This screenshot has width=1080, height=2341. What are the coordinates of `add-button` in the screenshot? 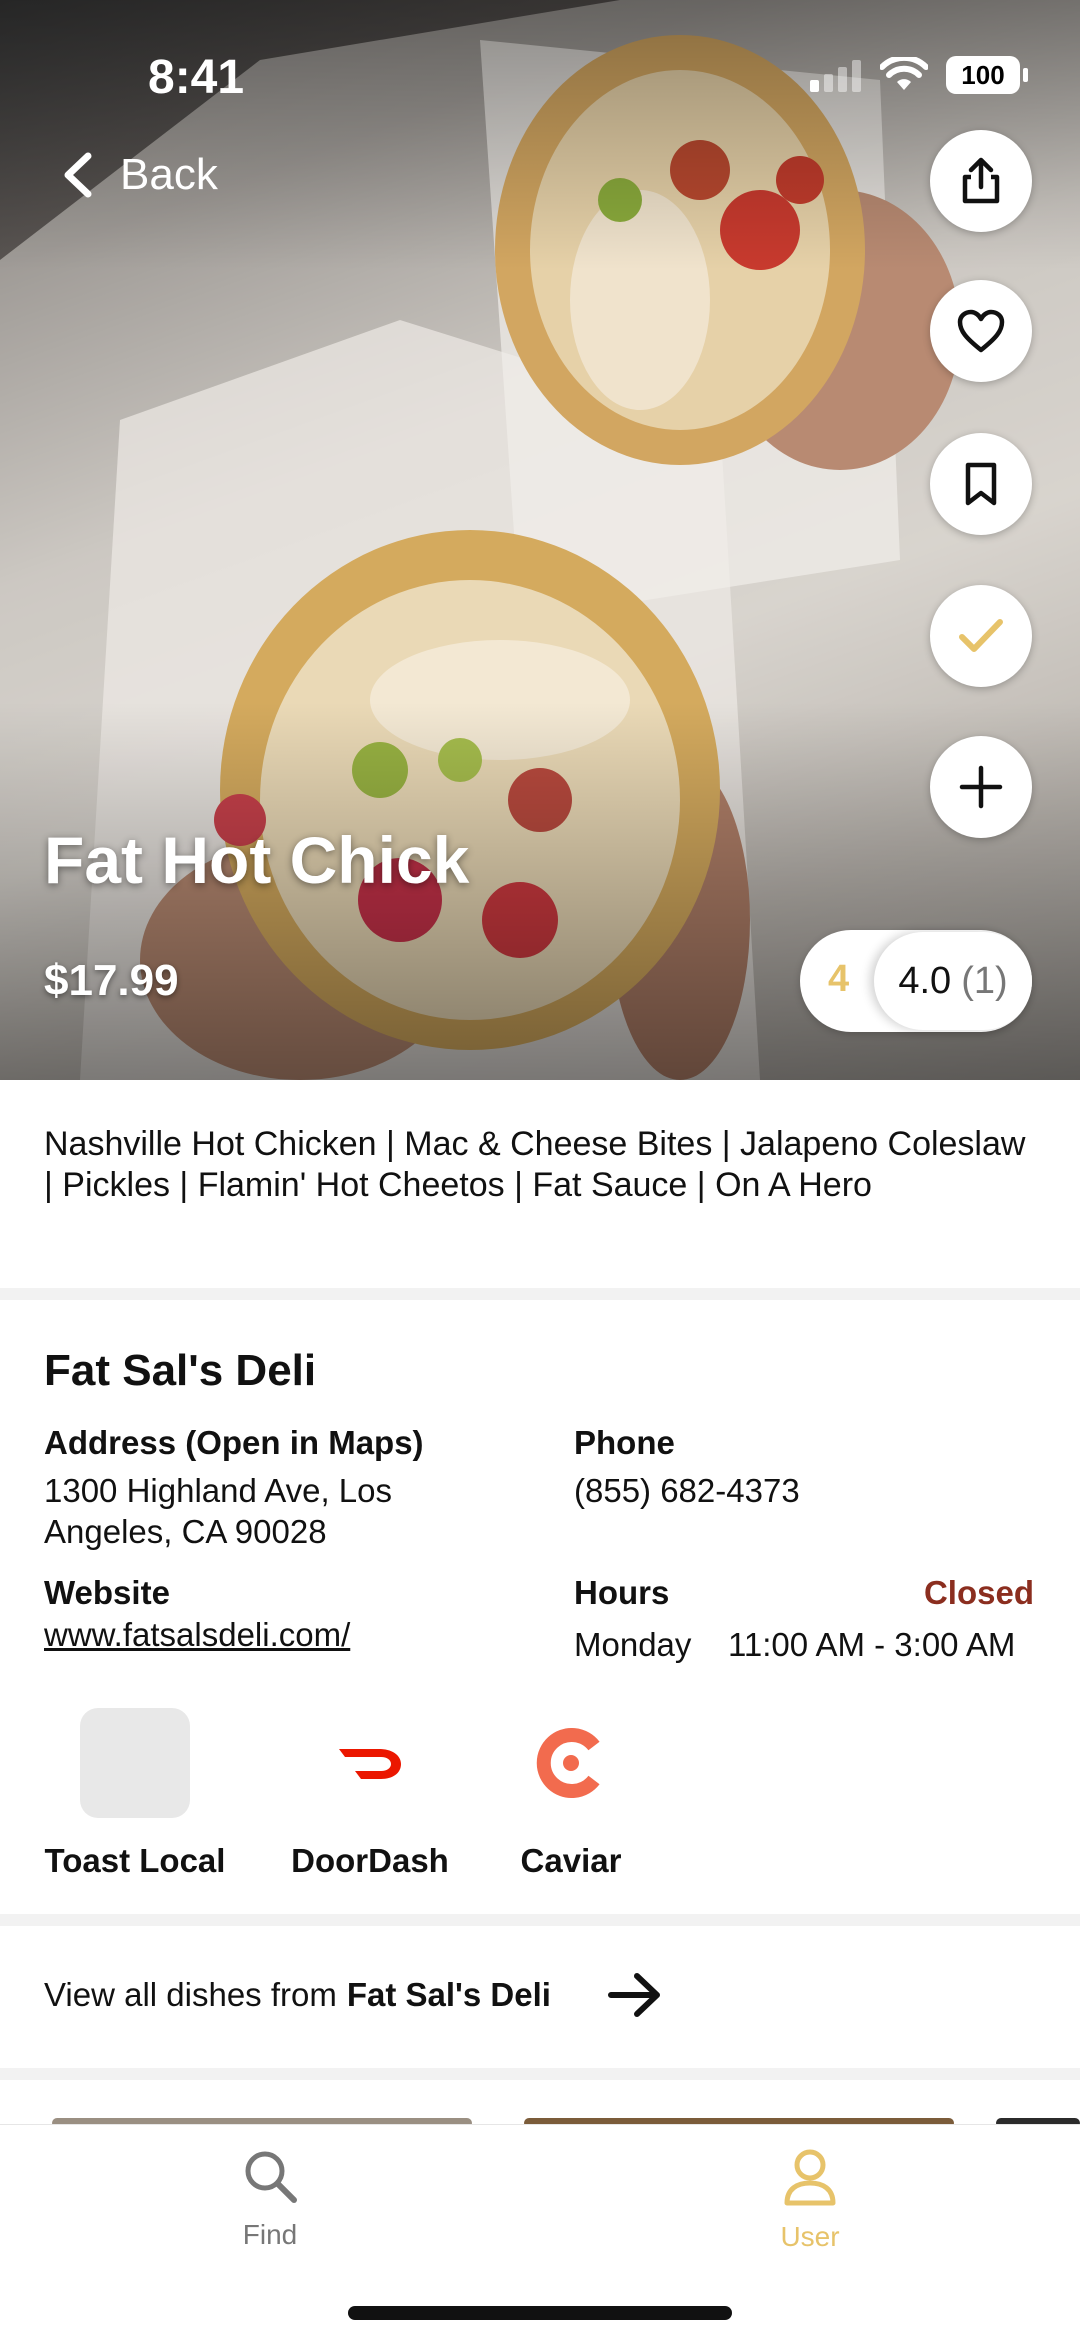 It's located at (981, 787).